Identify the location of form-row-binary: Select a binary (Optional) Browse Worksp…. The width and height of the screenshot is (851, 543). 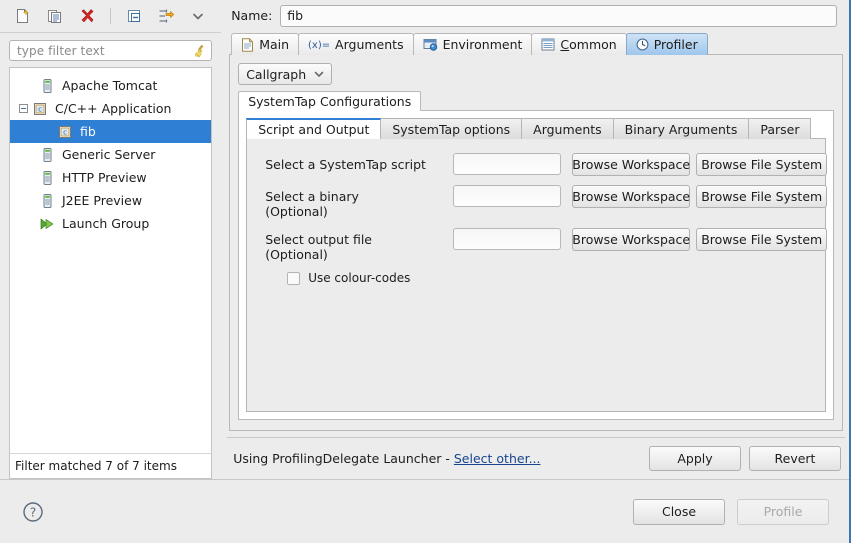
(546, 202).